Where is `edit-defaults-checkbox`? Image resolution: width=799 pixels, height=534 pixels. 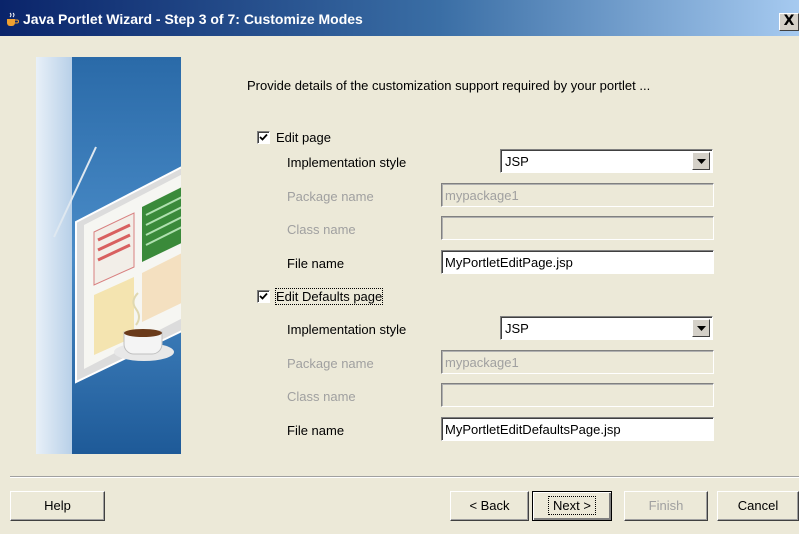 edit-defaults-checkbox is located at coordinates (263, 296).